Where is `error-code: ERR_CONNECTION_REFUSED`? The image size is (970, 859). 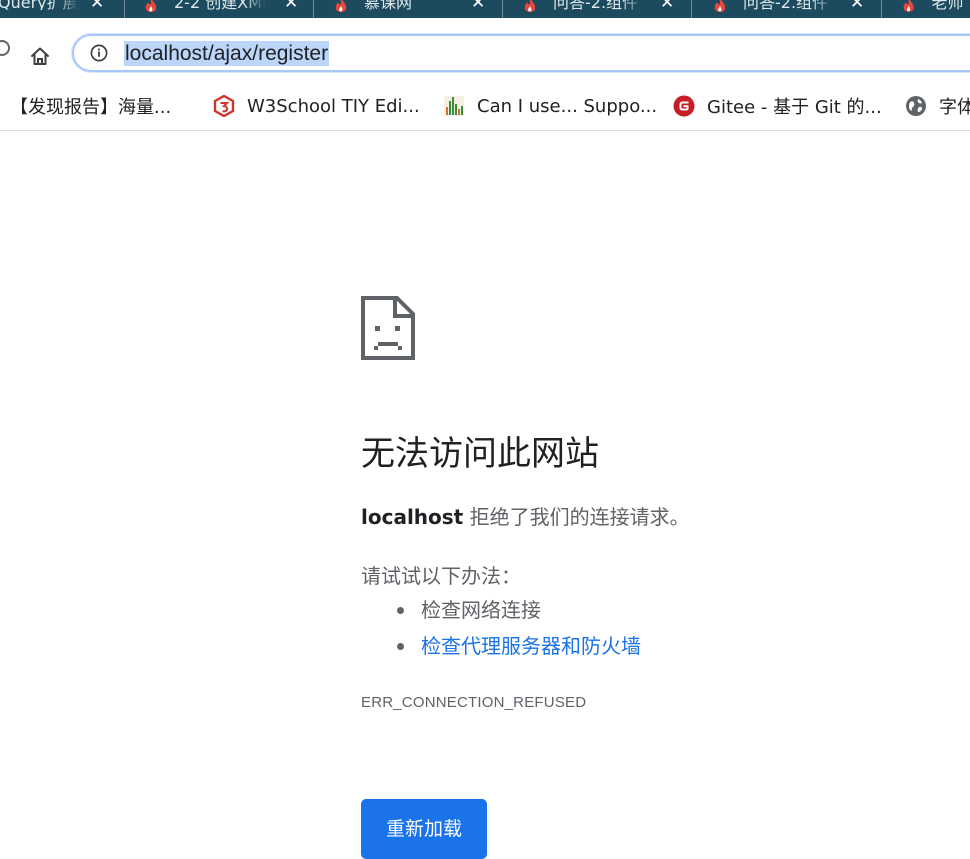 error-code: ERR_CONNECTION_REFUSED is located at coordinates (474, 702).